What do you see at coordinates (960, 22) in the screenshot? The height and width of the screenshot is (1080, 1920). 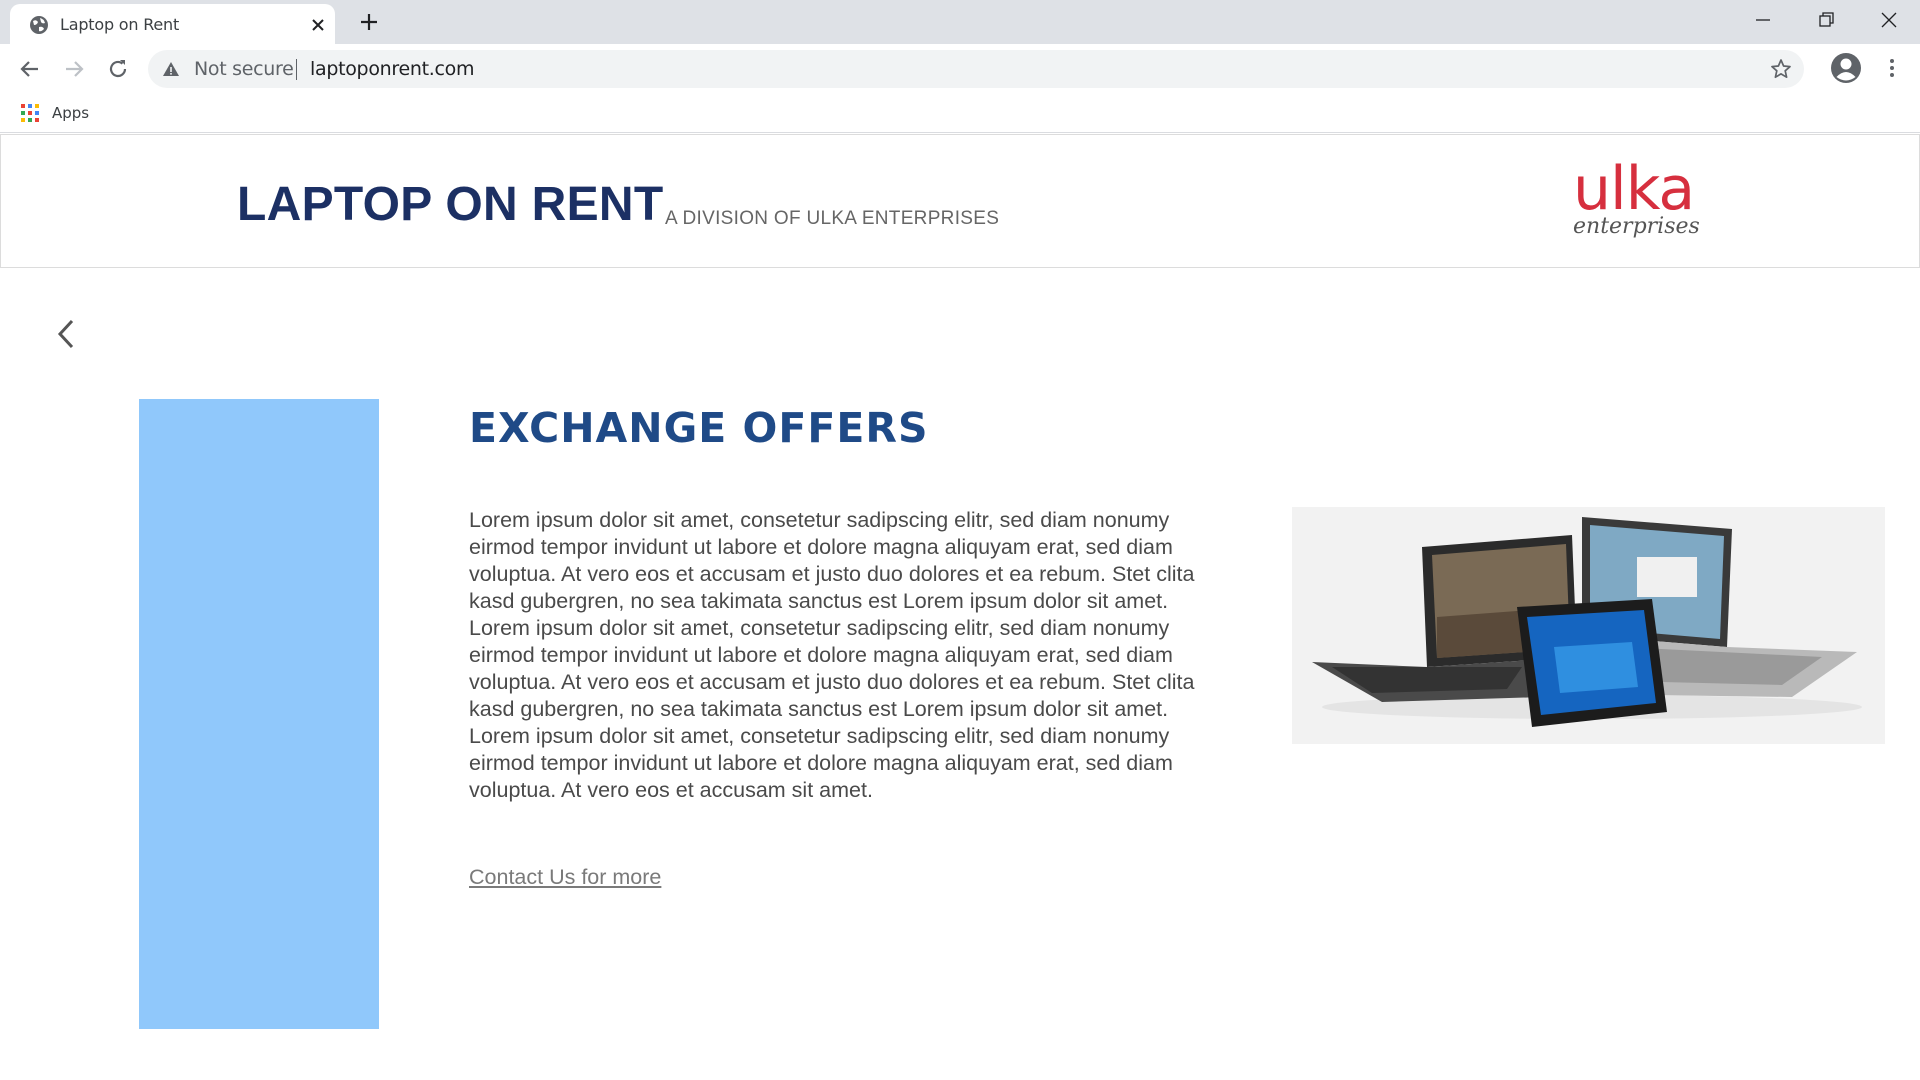 I see `tab-strip: Laptop on Rent` at bounding box center [960, 22].